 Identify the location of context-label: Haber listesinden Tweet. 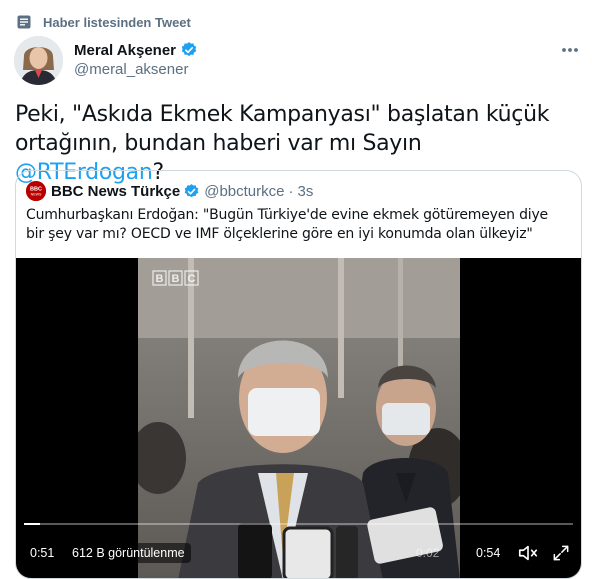
(117, 22).